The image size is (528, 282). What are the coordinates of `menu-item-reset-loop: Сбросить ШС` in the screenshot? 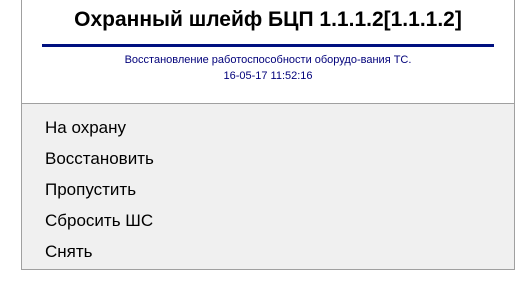 It's located at (268, 220).